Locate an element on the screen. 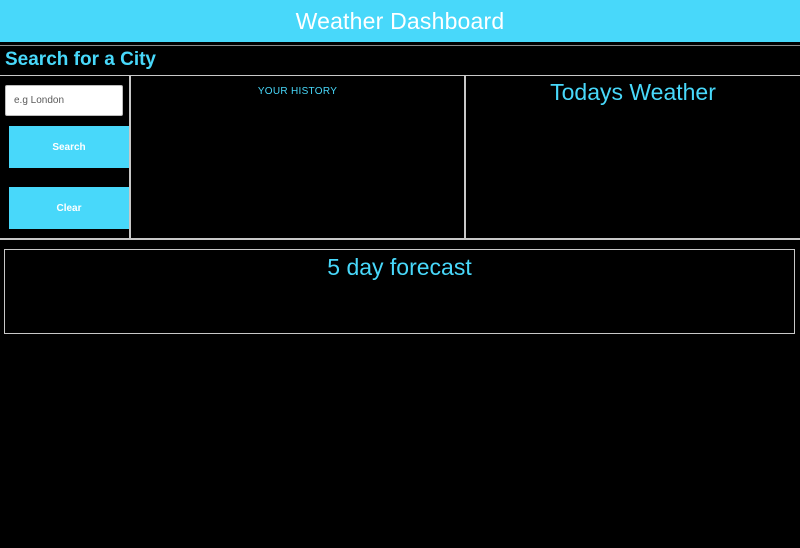 This screenshot has height=548, width=800. page-title: Weather Dashboard is located at coordinates (400, 20).